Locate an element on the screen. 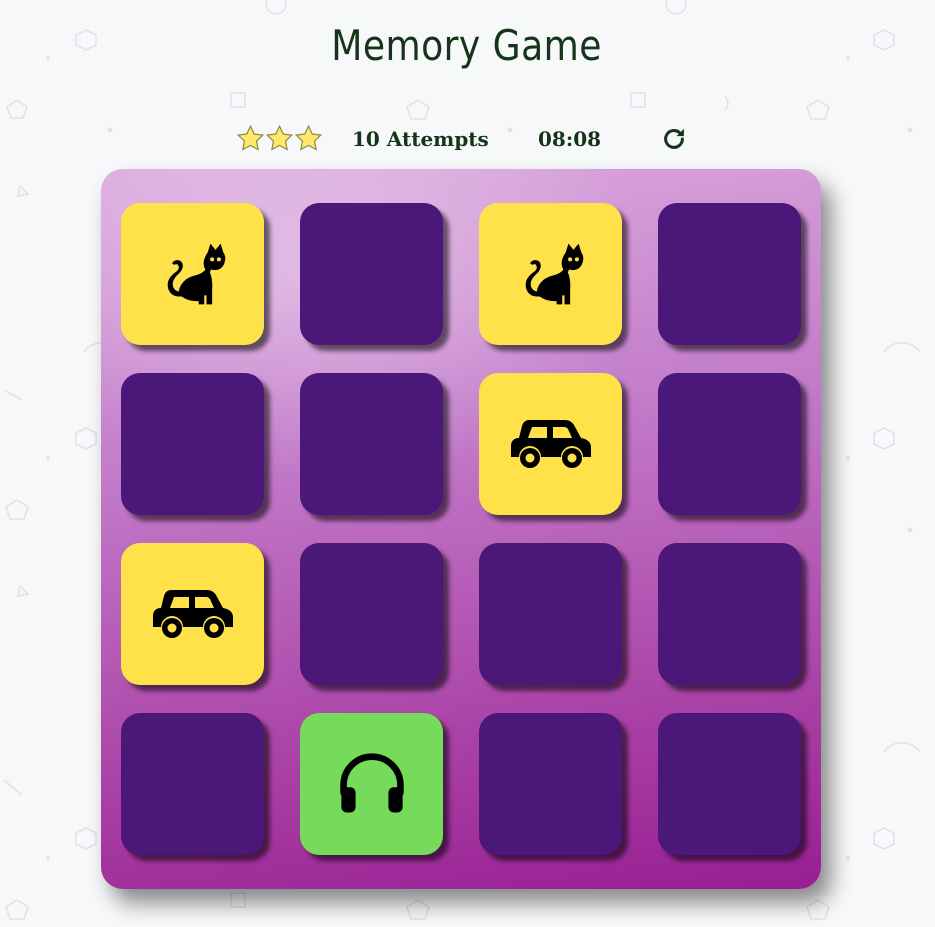  game-title: Memory Game is located at coordinates (466, 45).